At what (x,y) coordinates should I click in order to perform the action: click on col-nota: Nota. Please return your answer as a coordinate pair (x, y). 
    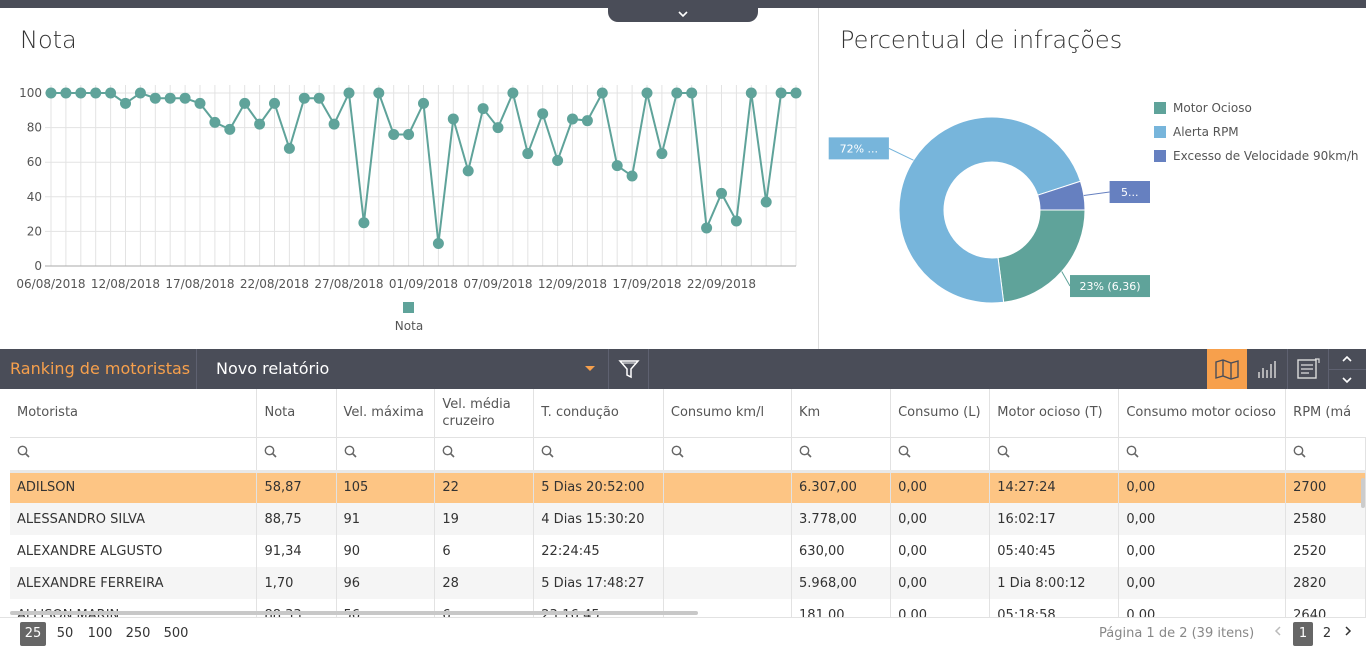
    Looking at the image, I should click on (296, 413).